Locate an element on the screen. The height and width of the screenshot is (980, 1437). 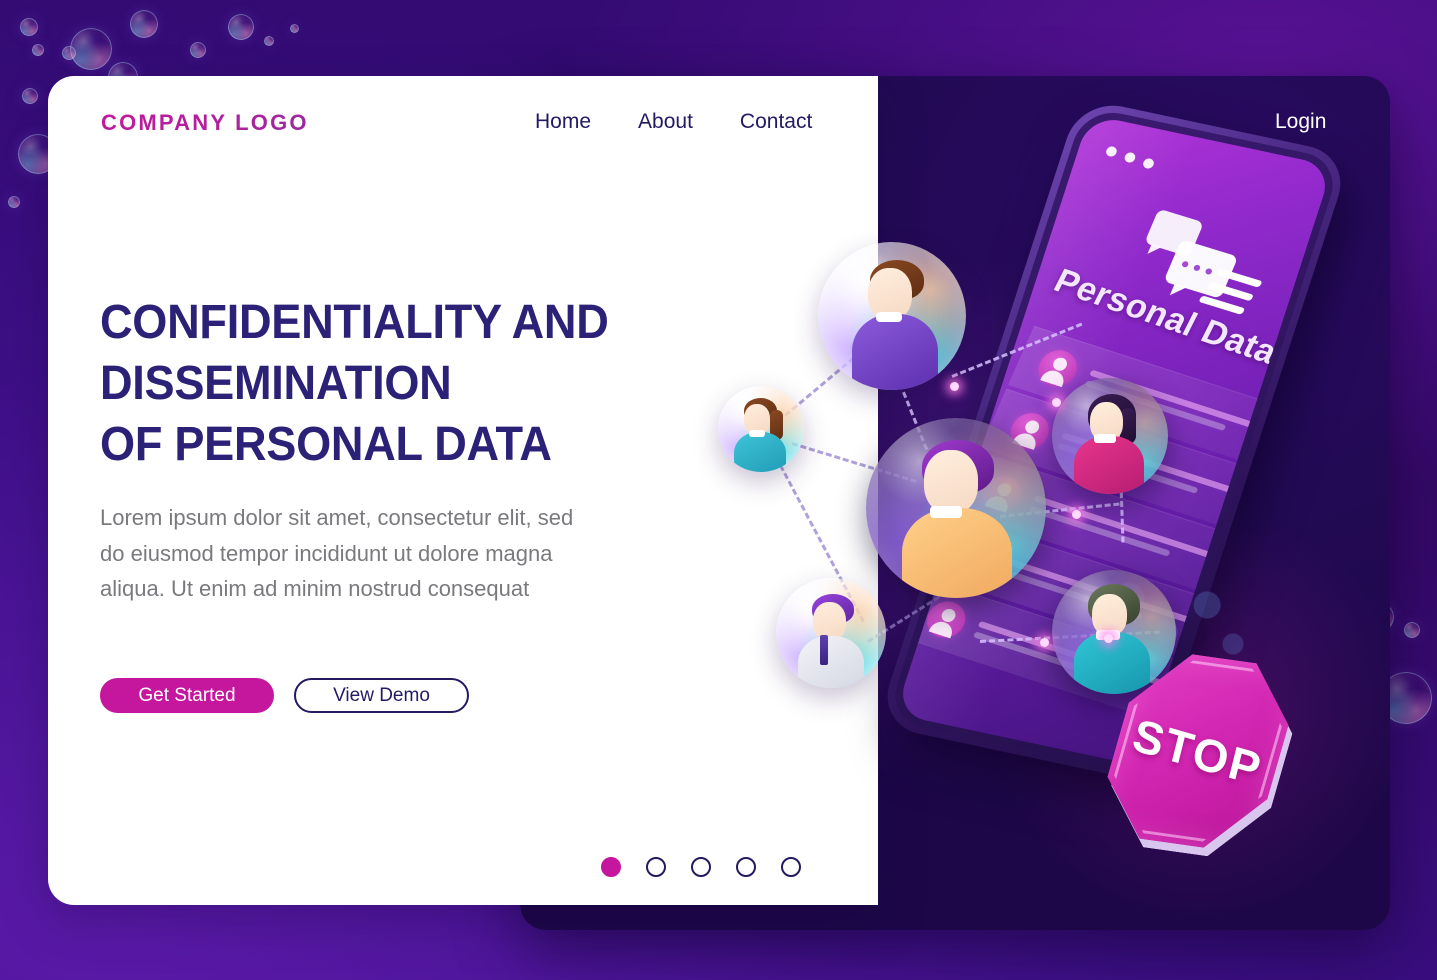
main-navigation: Home About Contact is located at coordinates (673, 122).